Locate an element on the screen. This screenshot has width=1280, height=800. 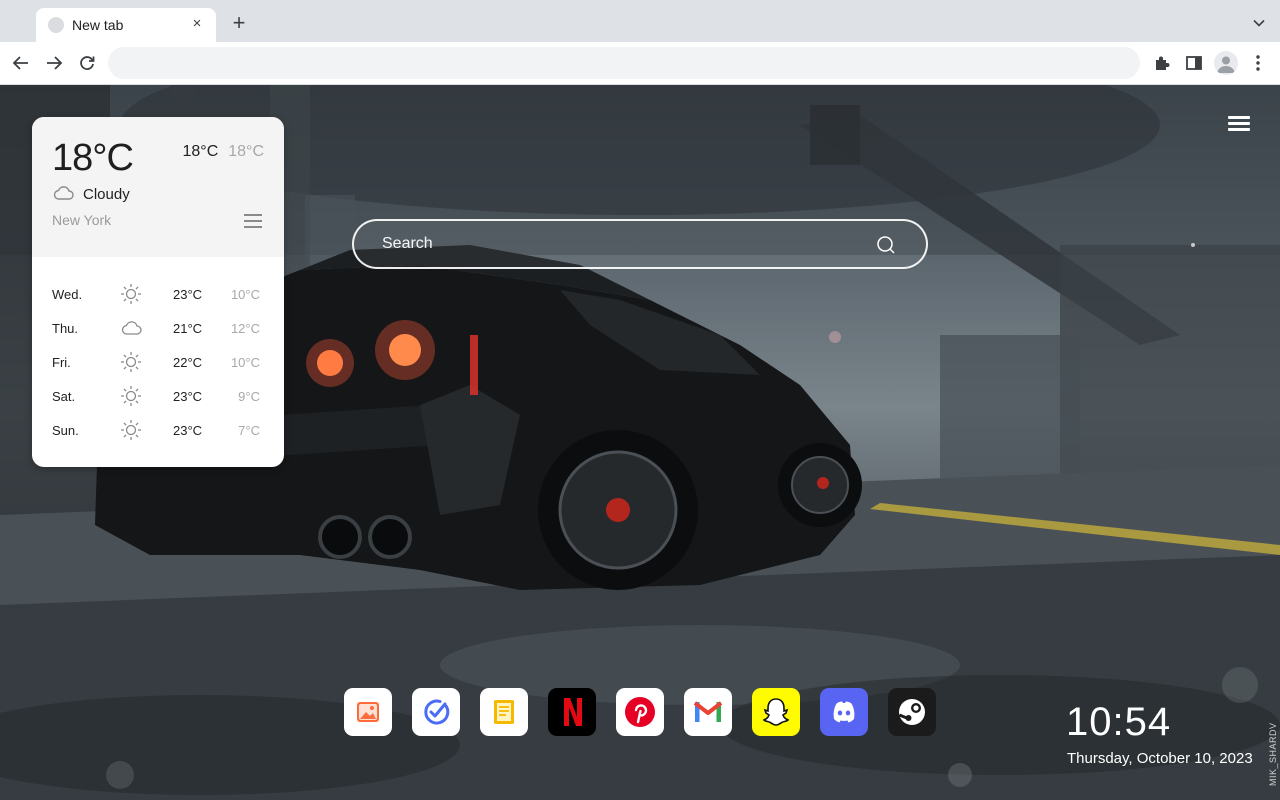
address-bar is located at coordinates (624, 63).